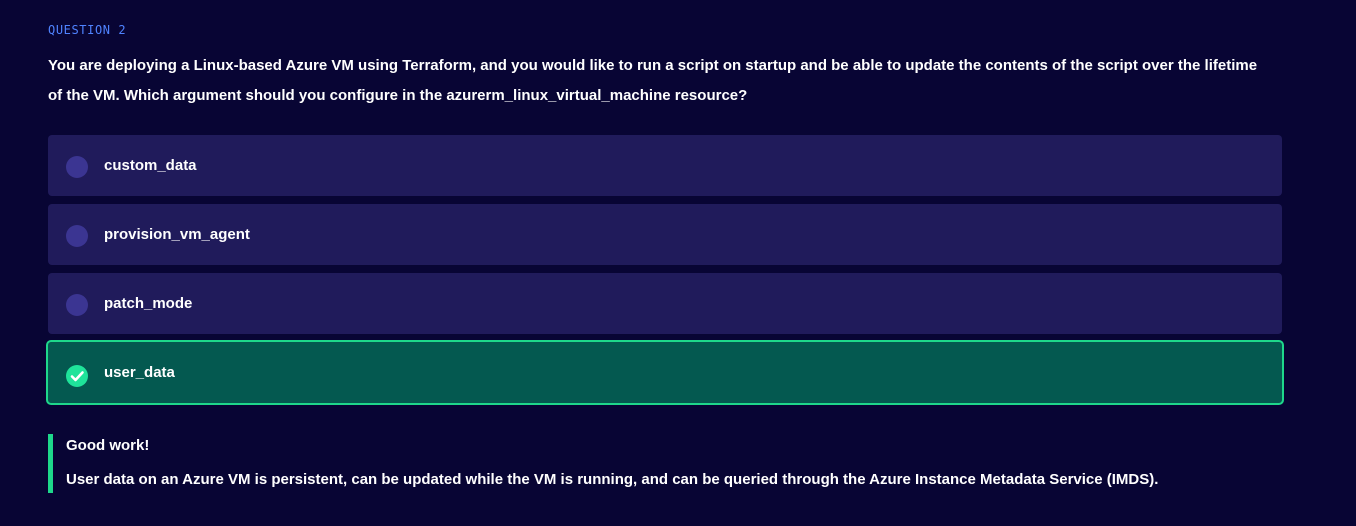 This screenshot has height=526, width=1356. I want to click on answer-option-label: provision_vm_agent, so click(177, 234).